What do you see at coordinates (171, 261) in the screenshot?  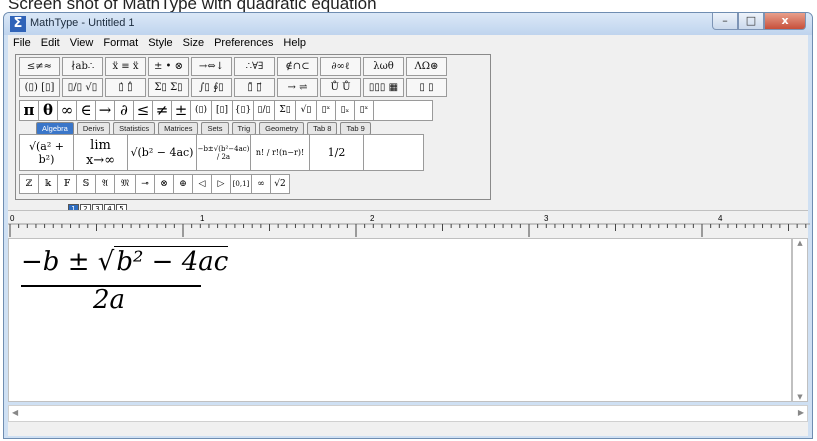 I see `radicand: b² − 4ac` at bounding box center [171, 261].